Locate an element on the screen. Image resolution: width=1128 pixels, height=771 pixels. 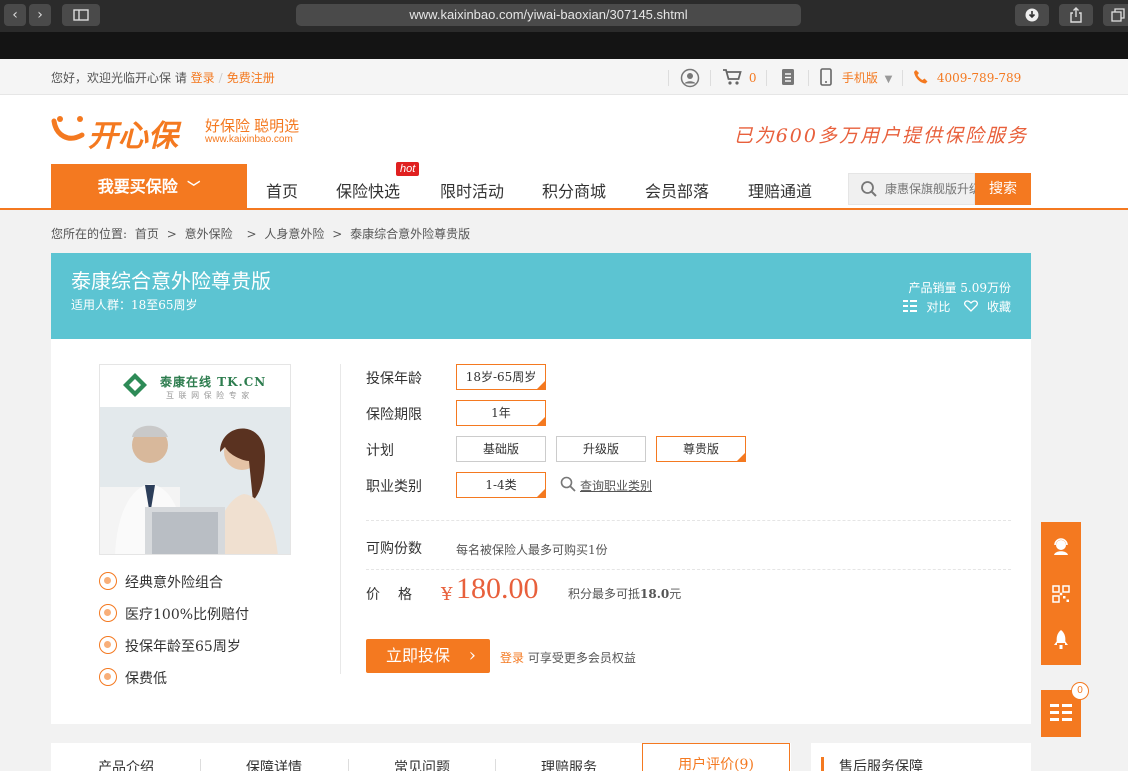
package-icon is located at coordinates (108, 581).